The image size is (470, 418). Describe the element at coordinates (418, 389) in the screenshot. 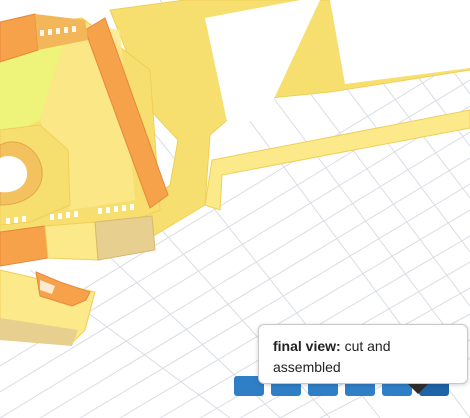

I see `tooltip-arrow-icon` at that location.